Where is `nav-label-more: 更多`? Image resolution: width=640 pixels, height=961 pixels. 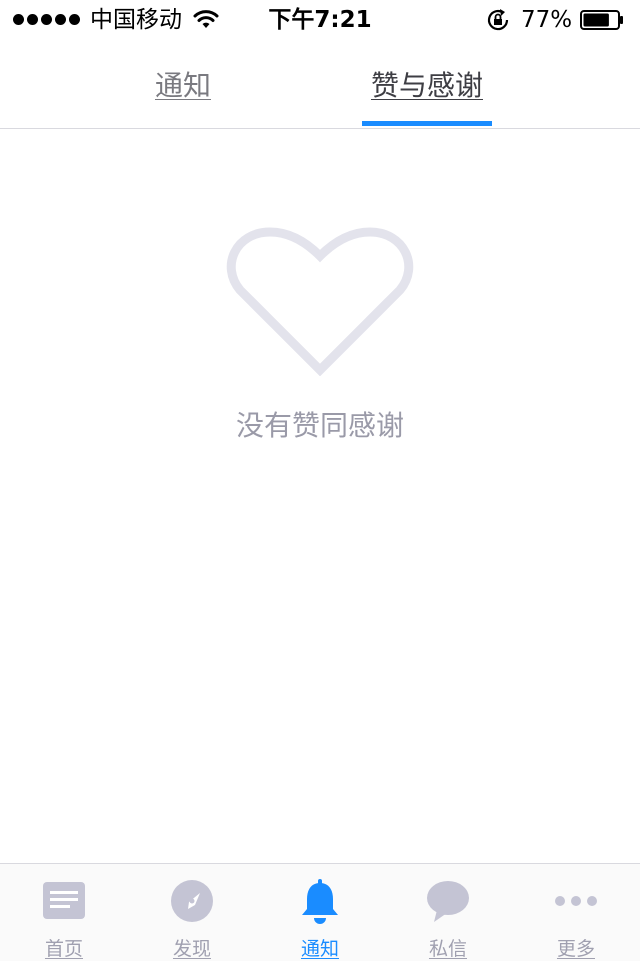
nav-label-more: 更多 is located at coordinates (575, 949).